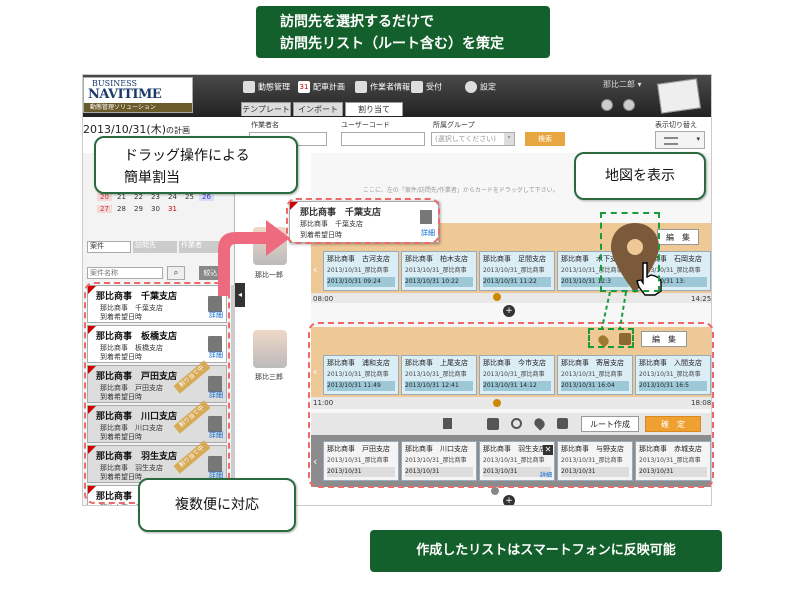 This screenshot has height=600, width=800. I want to click on tab-import: インポート, so click(318, 109).